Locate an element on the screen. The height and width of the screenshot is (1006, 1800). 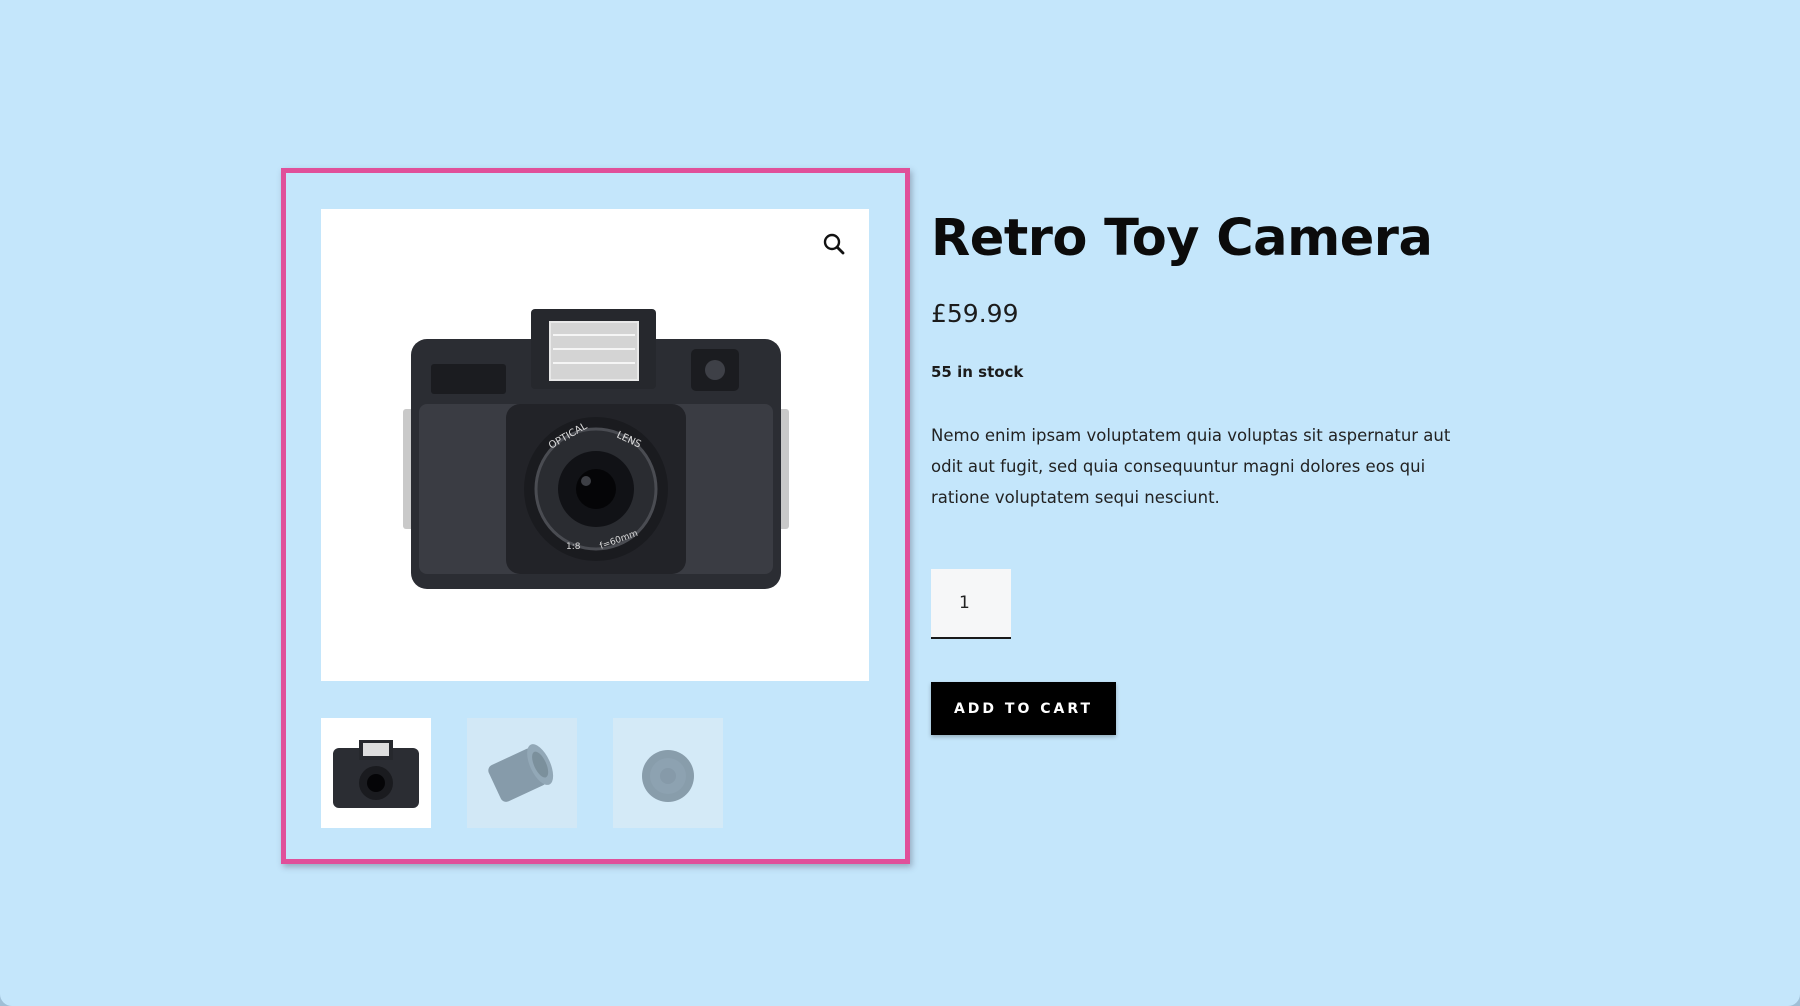
retro-camera-illustration: OPTICAL LENS 1:8 f=60mm is located at coordinates (596, 449).